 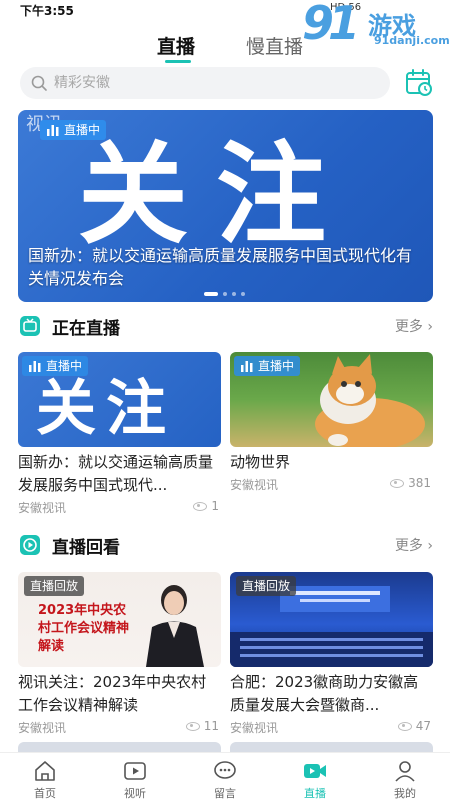 I want to click on card-thumbnail: 2023年中央农村工作会议精神解读 直播回放, so click(x=119, y=619).